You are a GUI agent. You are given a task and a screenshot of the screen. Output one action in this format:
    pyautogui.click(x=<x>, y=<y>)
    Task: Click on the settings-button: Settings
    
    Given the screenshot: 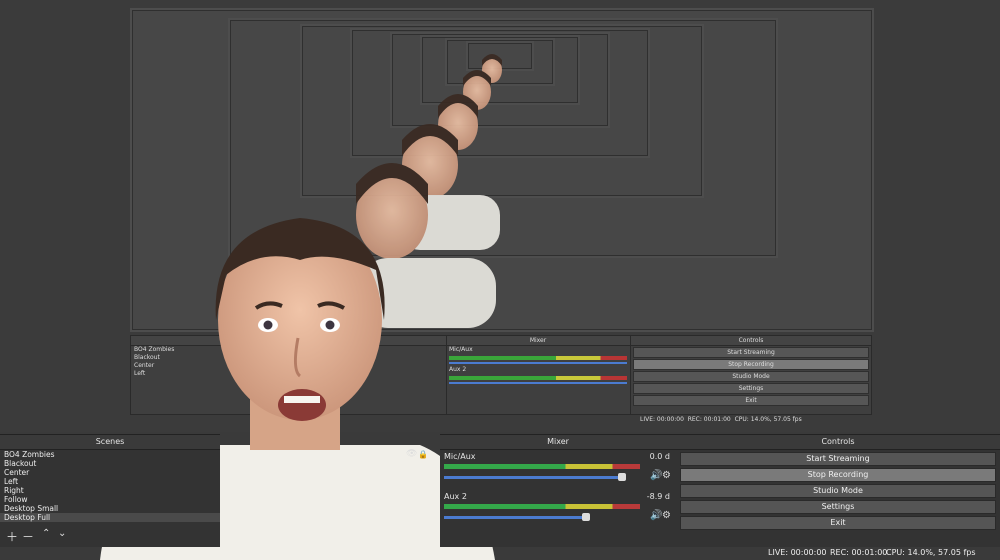 What is the action you would take?
    pyautogui.click(x=838, y=507)
    